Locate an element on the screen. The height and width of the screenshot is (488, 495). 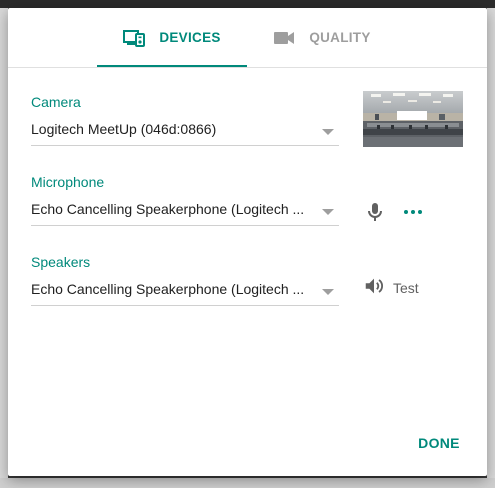
volume-icon is located at coordinates (374, 288).